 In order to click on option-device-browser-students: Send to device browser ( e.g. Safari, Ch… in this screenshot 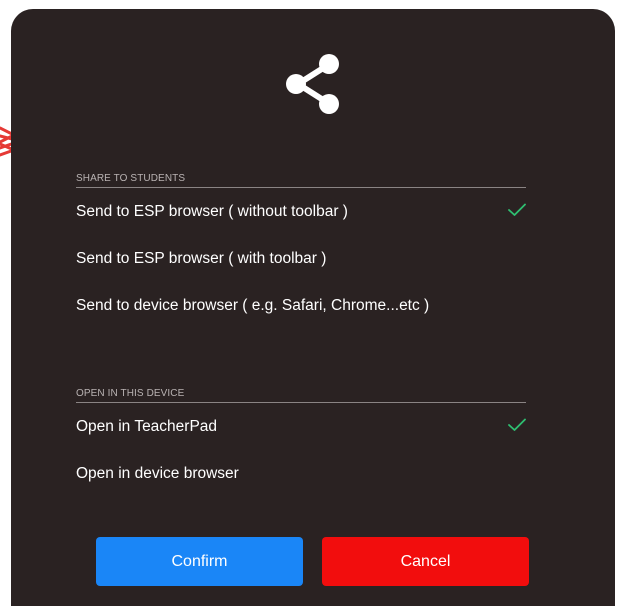, I will do `click(301, 305)`.